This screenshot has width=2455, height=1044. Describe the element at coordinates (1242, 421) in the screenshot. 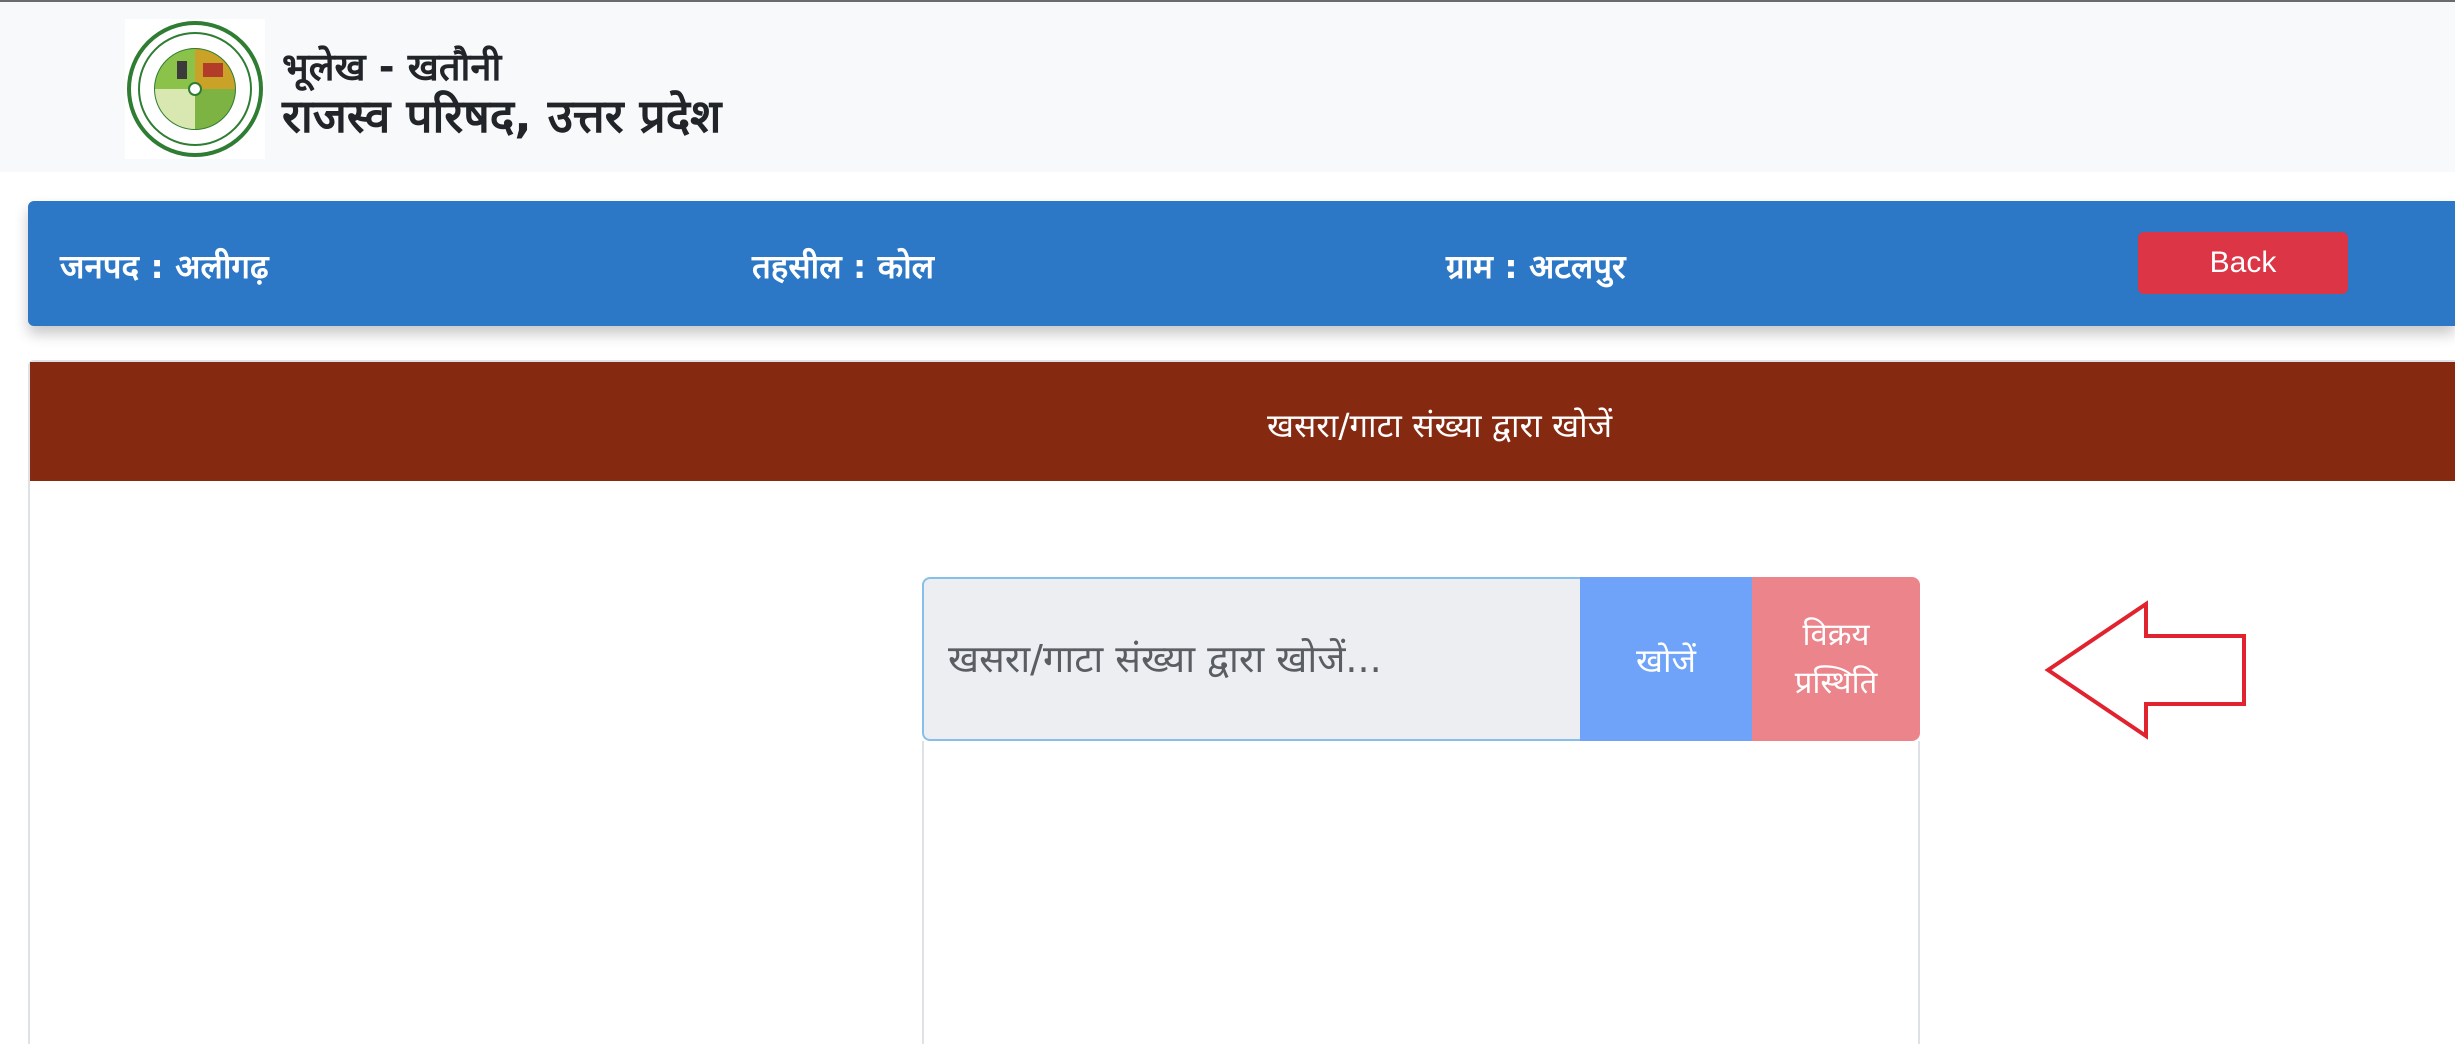

I see `search-card-header: खसरा/गाटा संख्या द्वारा खोजें` at that location.